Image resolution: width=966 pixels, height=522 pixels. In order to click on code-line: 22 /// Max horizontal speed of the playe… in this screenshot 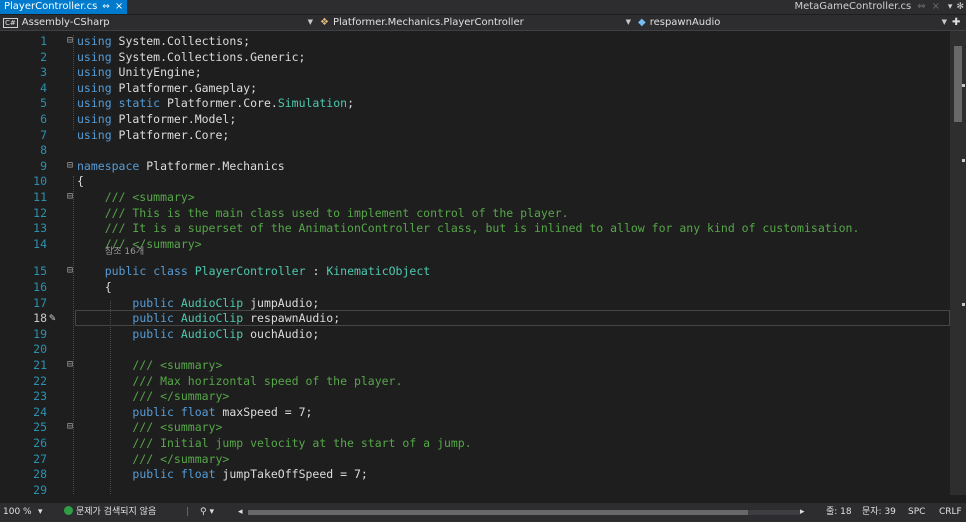, I will do `click(475, 381)`.